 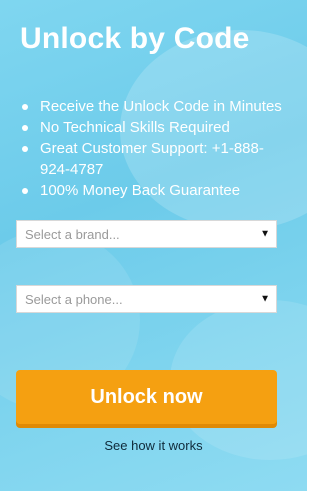 What do you see at coordinates (146, 397) in the screenshot?
I see `unlock-now-button: Unlock now` at bounding box center [146, 397].